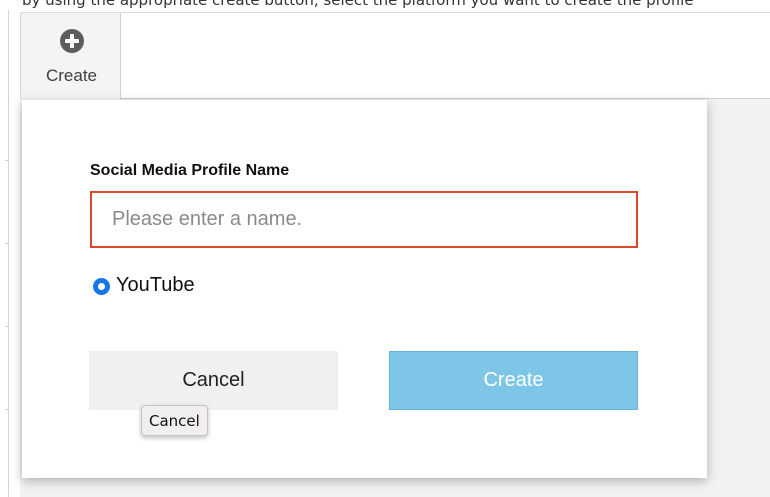 This screenshot has width=770, height=497. I want to click on platform-radio-youtube: YouTube, so click(144, 285).